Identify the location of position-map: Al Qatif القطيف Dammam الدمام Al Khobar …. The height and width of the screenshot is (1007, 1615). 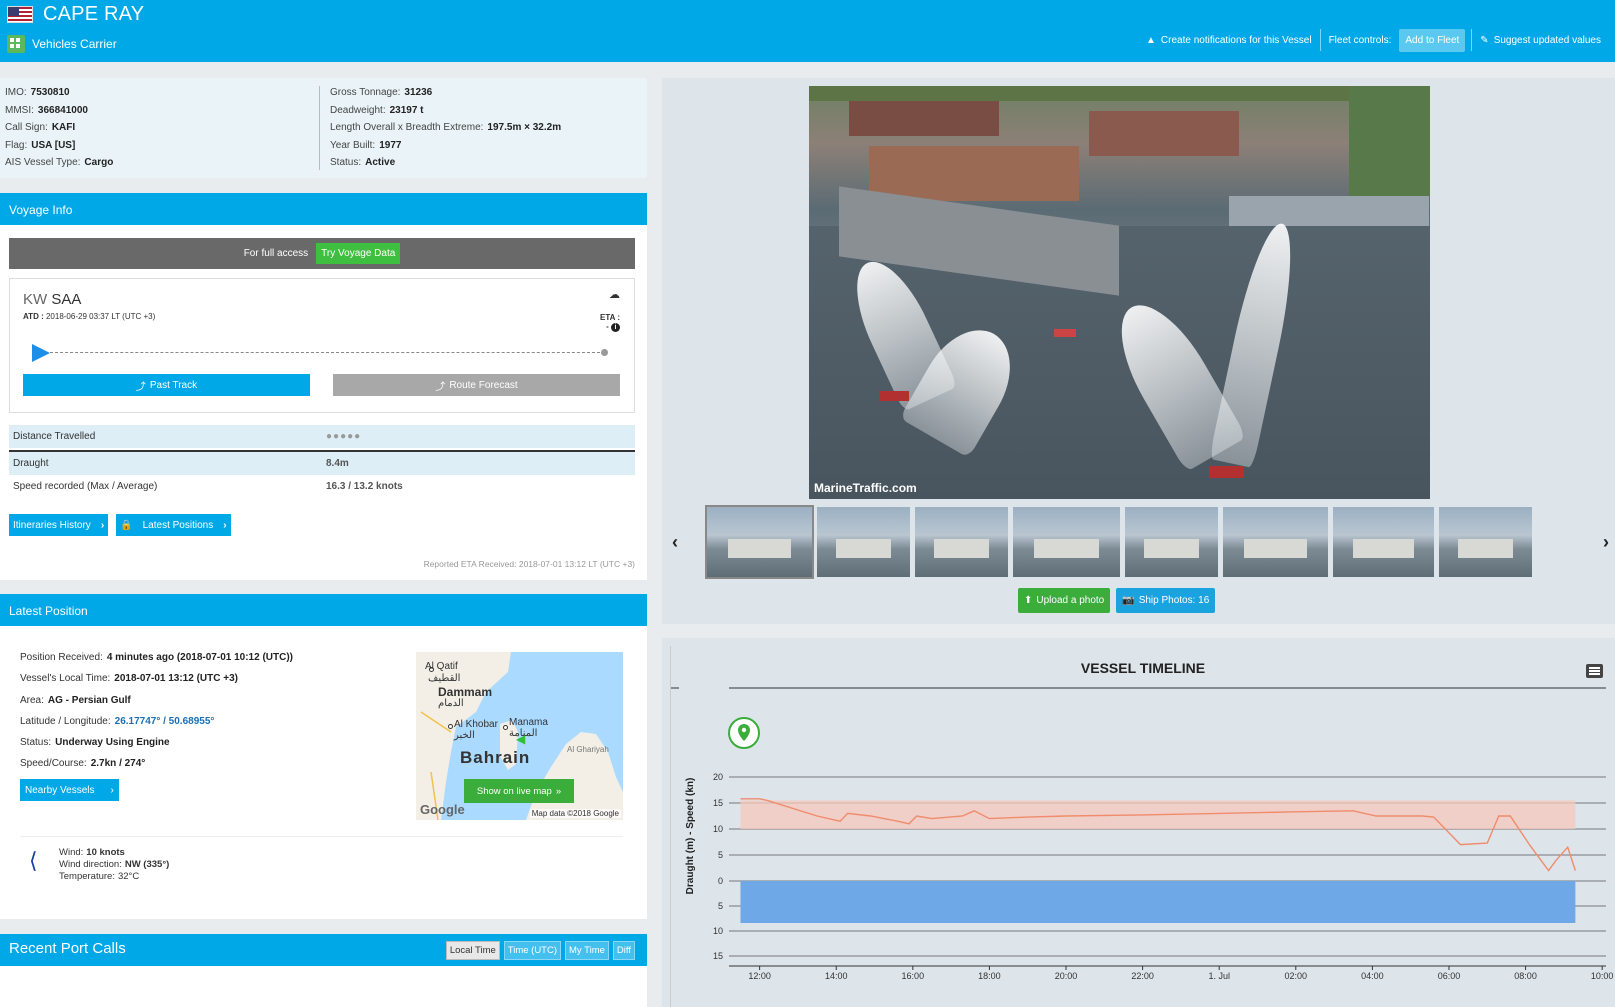
(519, 736).